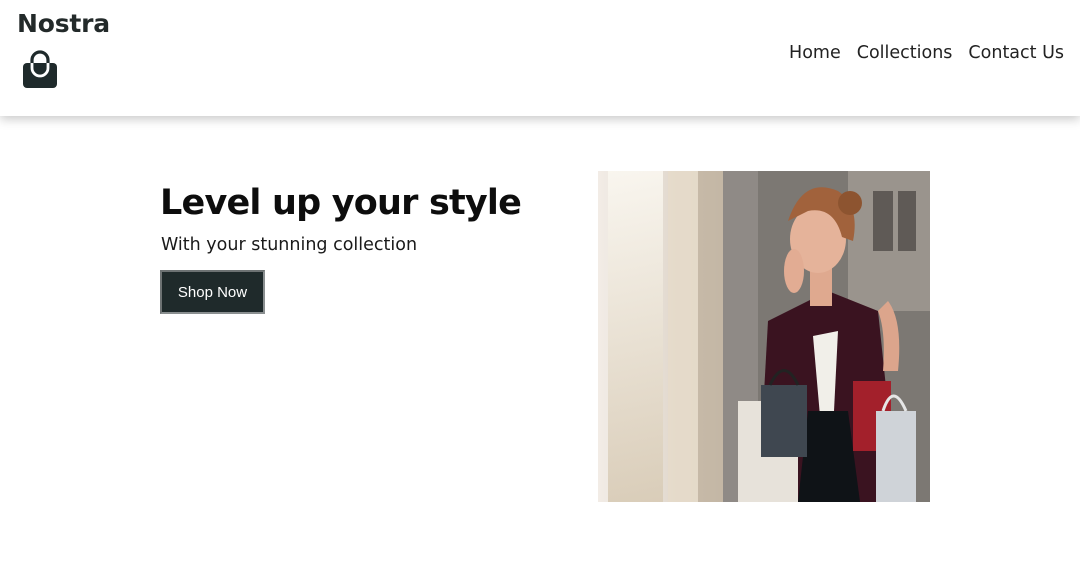  Describe the element at coordinates (341, 203) in the screenshot. I see `hero-title: Level up your style` at that location.